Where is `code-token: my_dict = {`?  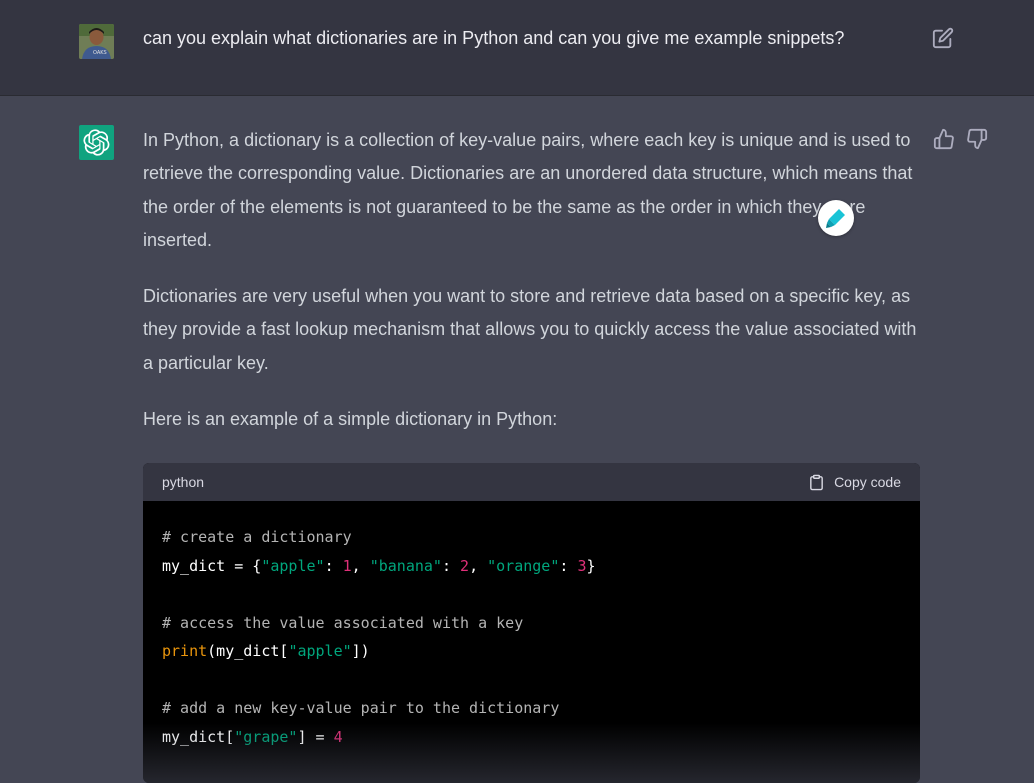
code-token: my_dict = { is located at coordinates (212, 565).